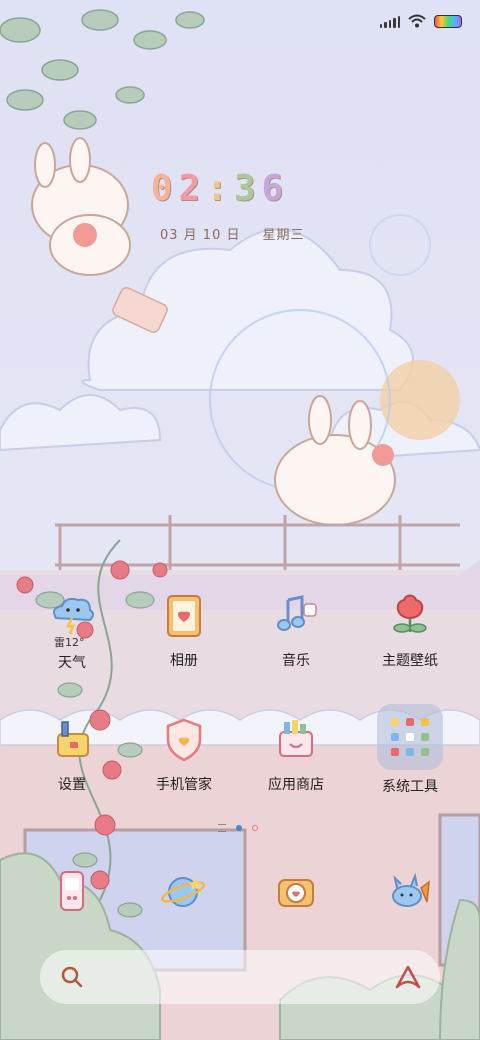 The width and height of the screenshot is (480, 1040). I want to click on messages-icon, so click(410, 891).